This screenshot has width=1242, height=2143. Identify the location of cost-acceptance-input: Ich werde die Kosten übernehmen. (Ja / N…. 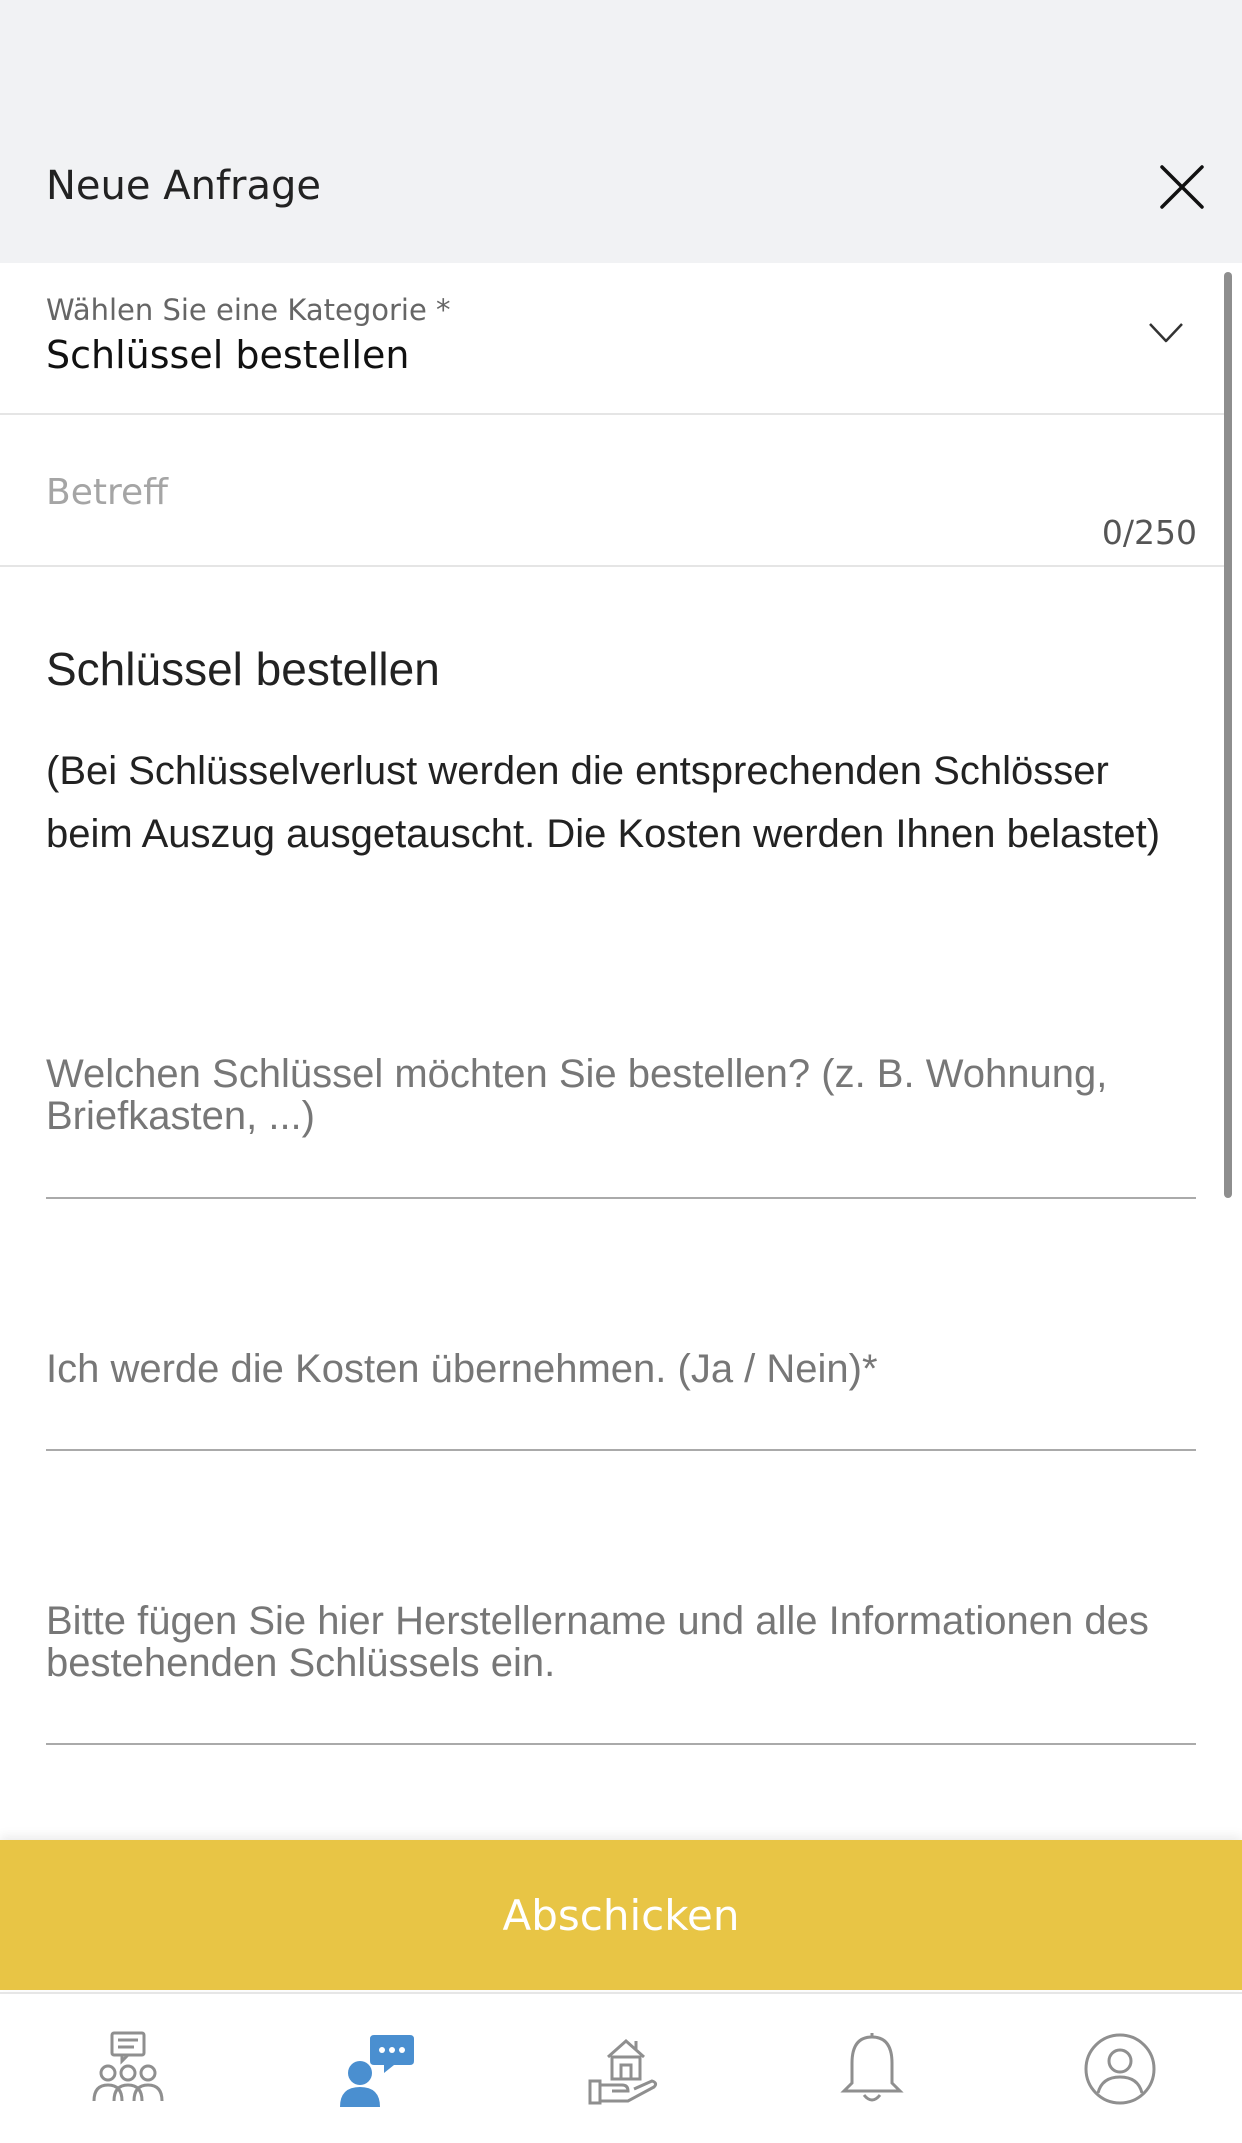
(621, 1399).